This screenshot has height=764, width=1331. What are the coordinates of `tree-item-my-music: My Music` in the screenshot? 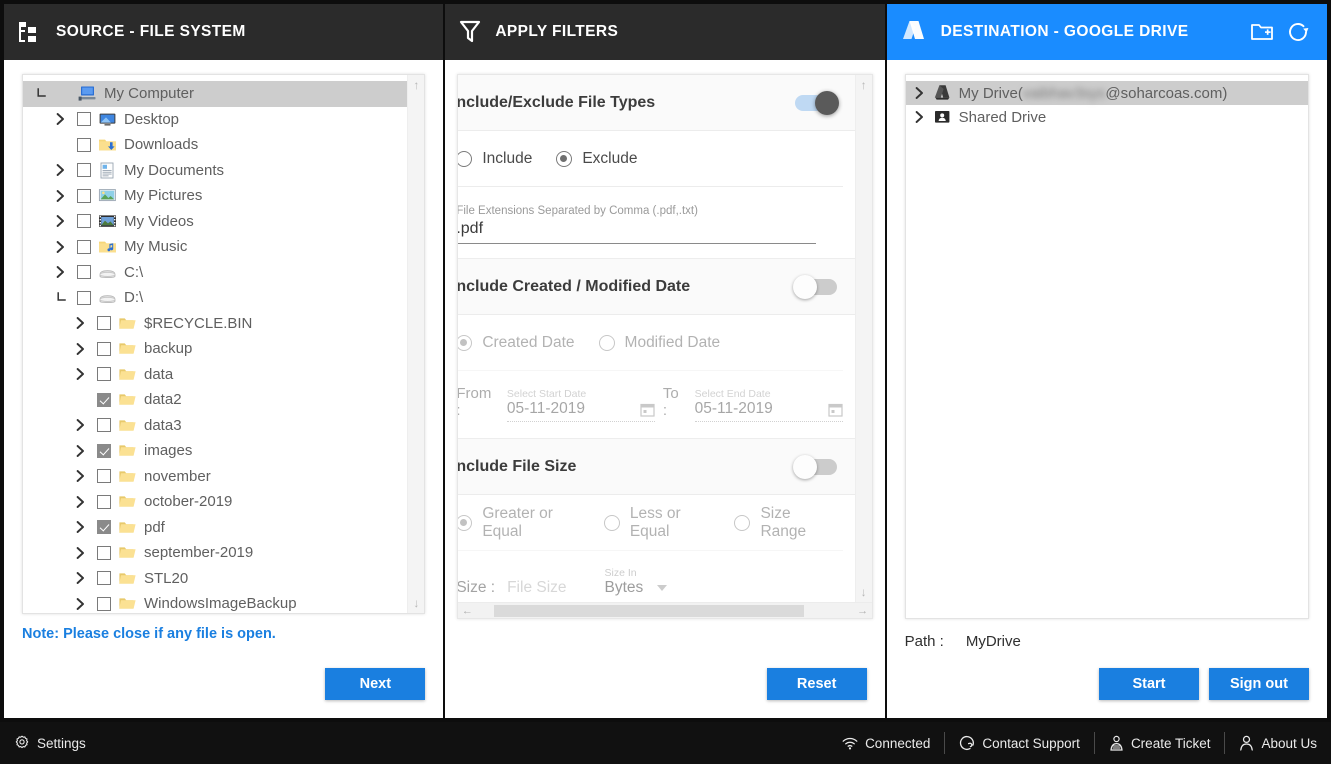 It's located at (215, 247).